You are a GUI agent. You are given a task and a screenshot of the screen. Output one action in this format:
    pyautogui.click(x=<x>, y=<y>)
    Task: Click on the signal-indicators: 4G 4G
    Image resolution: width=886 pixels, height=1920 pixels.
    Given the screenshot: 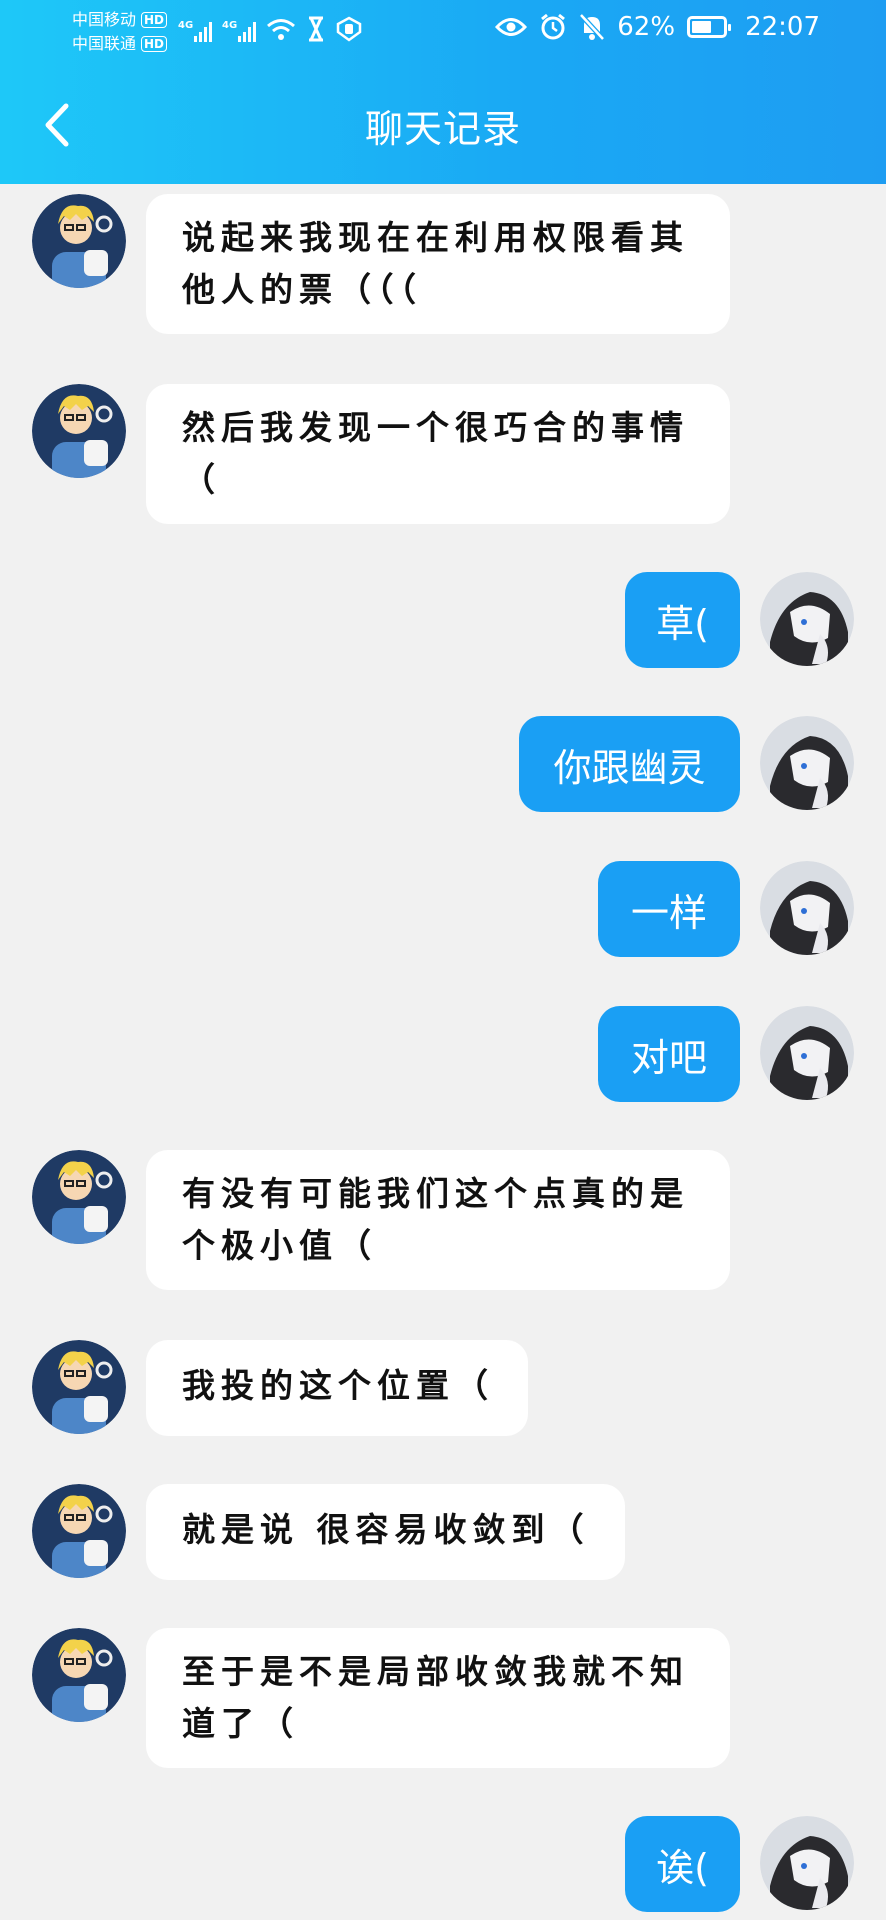 What is the action you would take?
    pyautogui.click(x=270, y=29)
    